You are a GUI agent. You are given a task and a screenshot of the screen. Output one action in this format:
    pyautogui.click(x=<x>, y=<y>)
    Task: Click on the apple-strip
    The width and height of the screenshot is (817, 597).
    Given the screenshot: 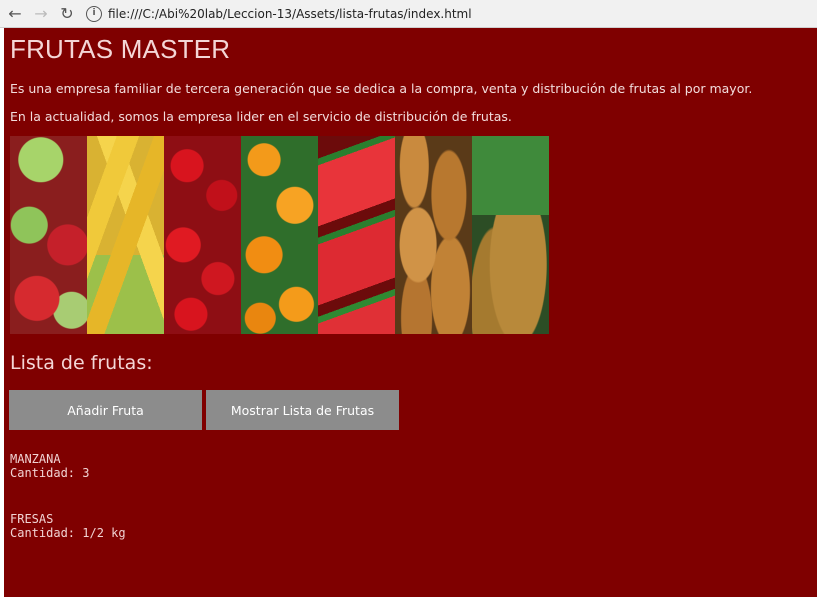 What is the action you would take?
    pyautogui.click(x=48, y=235)
    